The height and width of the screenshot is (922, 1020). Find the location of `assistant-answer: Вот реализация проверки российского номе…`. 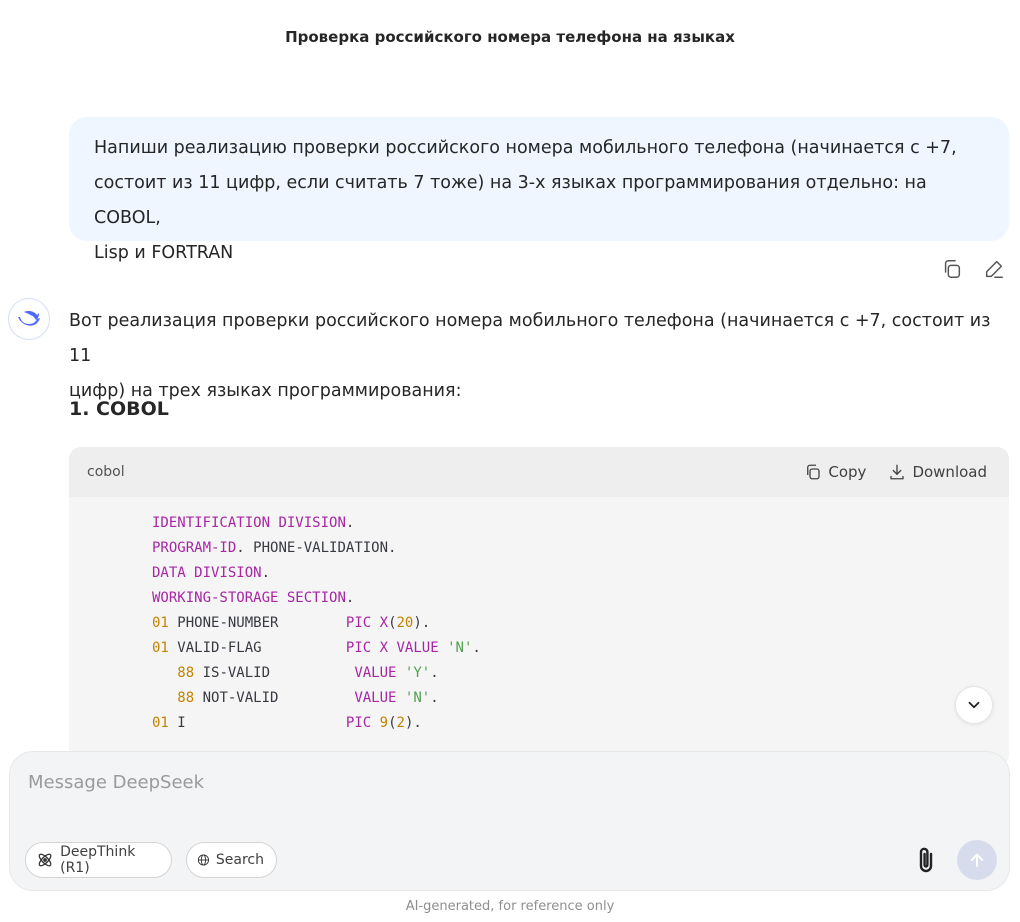

assistant-answer: Вот реализация проверки российского номе… is located at coordinates (541, 356).